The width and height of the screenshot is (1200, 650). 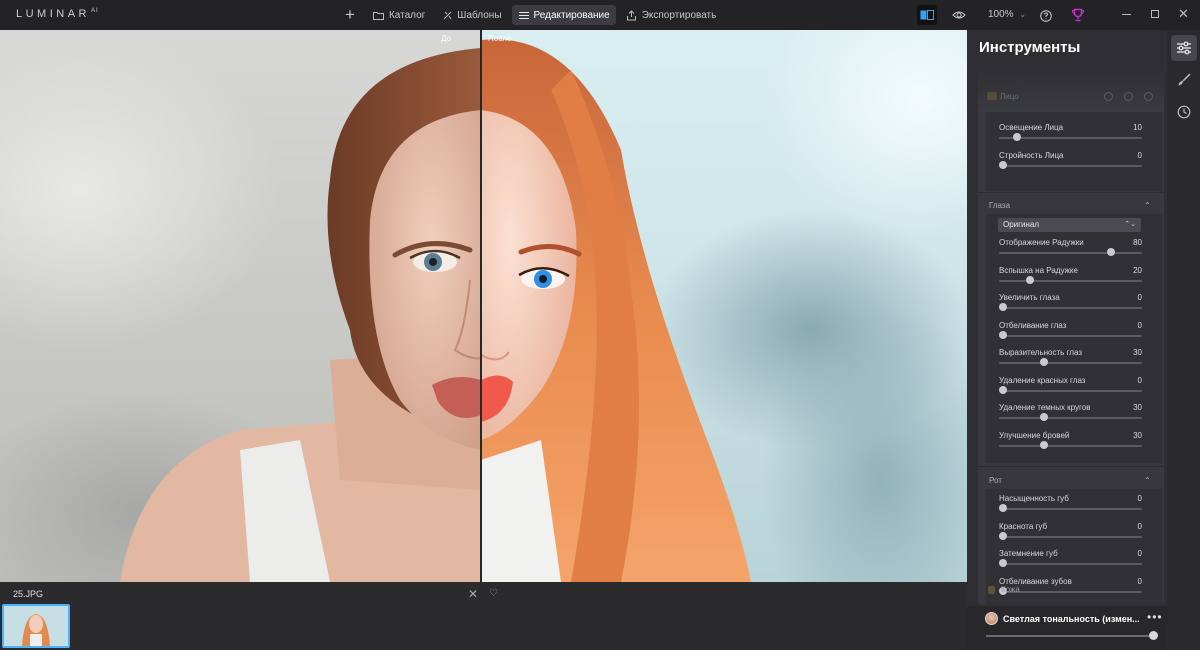 What do you see at coordinates (1071, 192) in the screenshot?
I see `section-divider` at bounding box center [1071, 192].